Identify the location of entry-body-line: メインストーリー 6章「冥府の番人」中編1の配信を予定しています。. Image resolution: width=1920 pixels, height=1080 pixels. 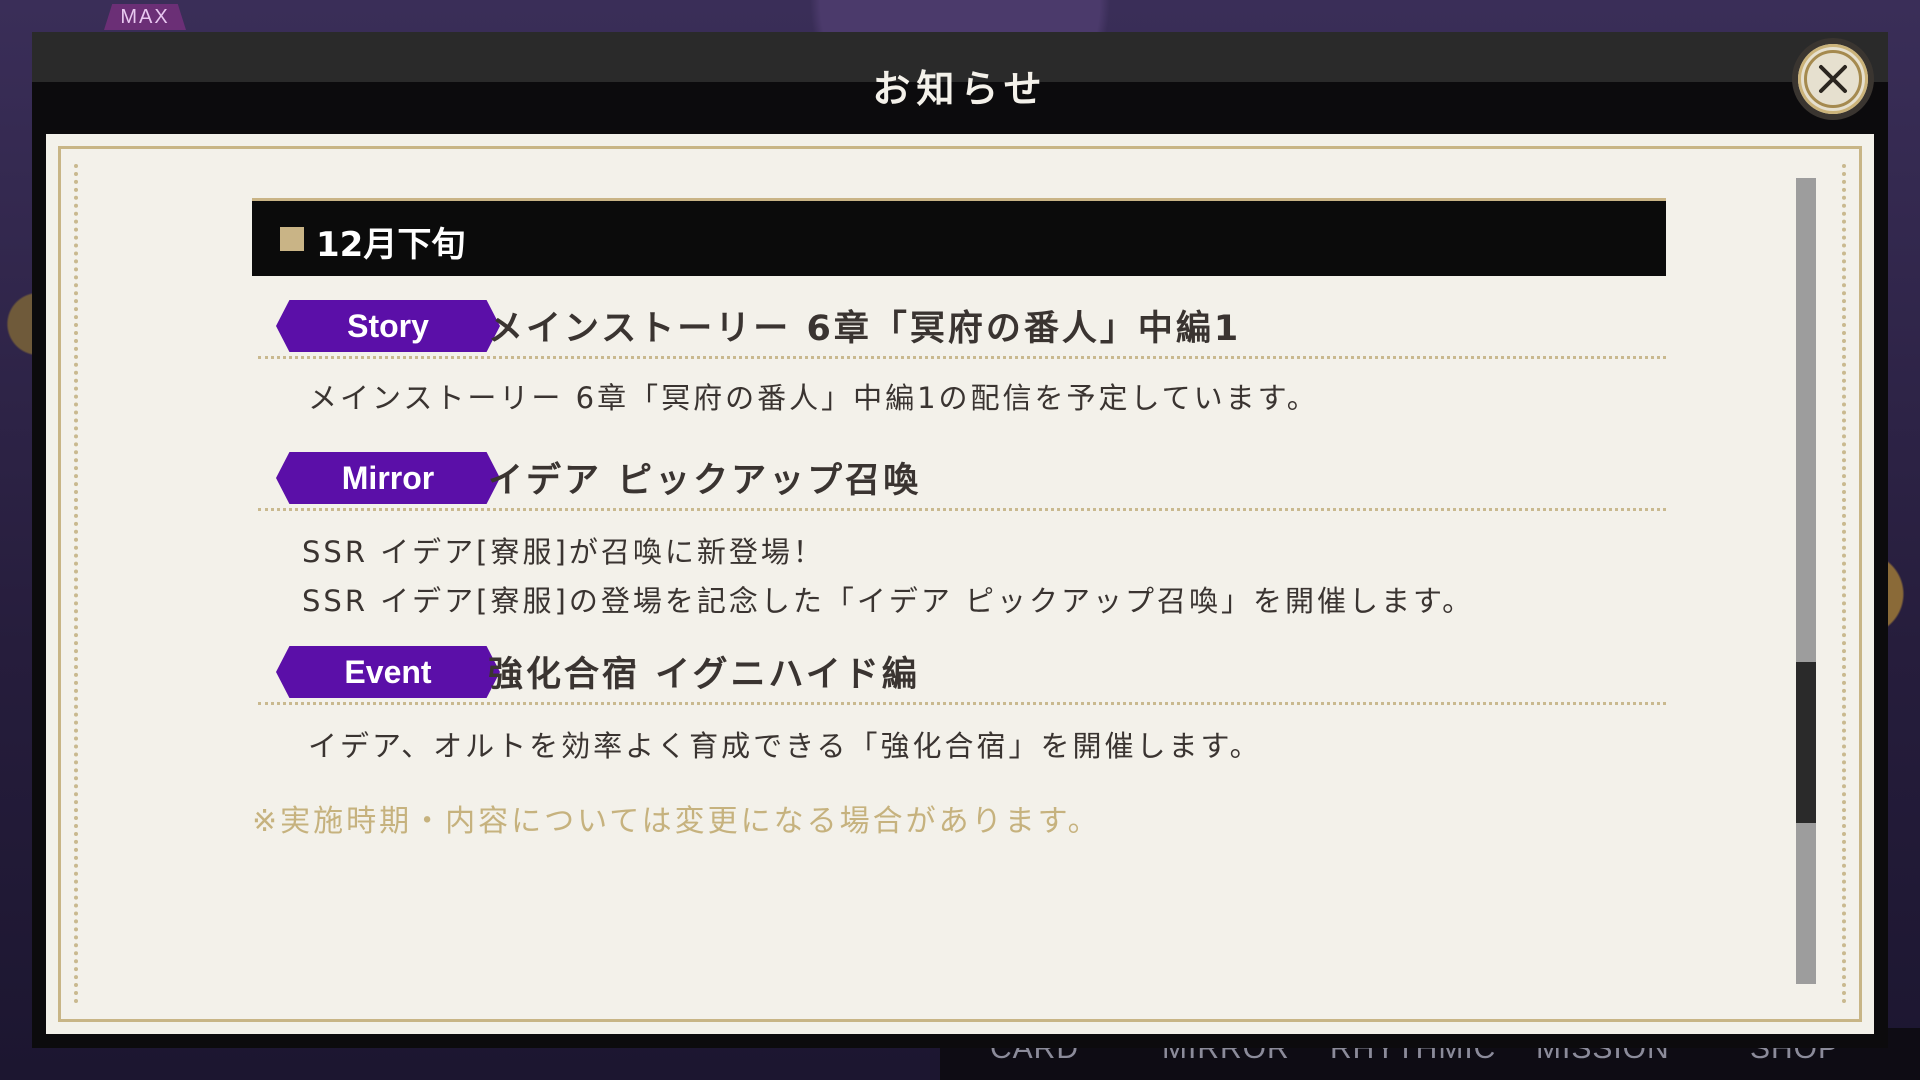
(813, 398).